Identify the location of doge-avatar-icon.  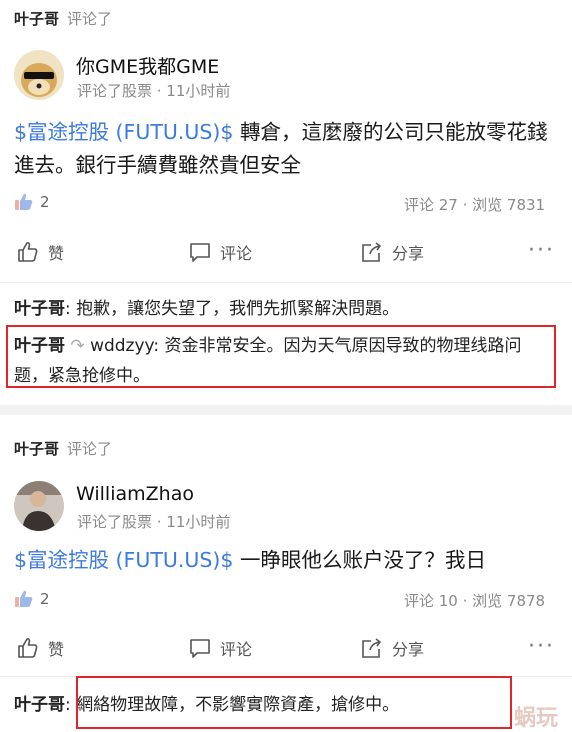
(39, 75).